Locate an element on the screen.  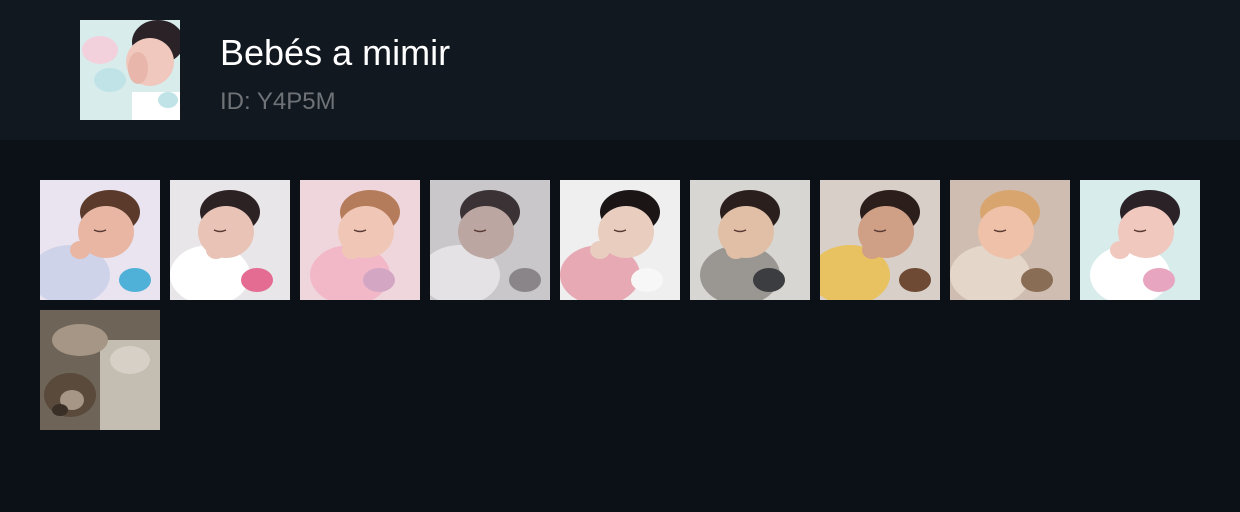
album-cover-image is located at coordinates (130, 70).